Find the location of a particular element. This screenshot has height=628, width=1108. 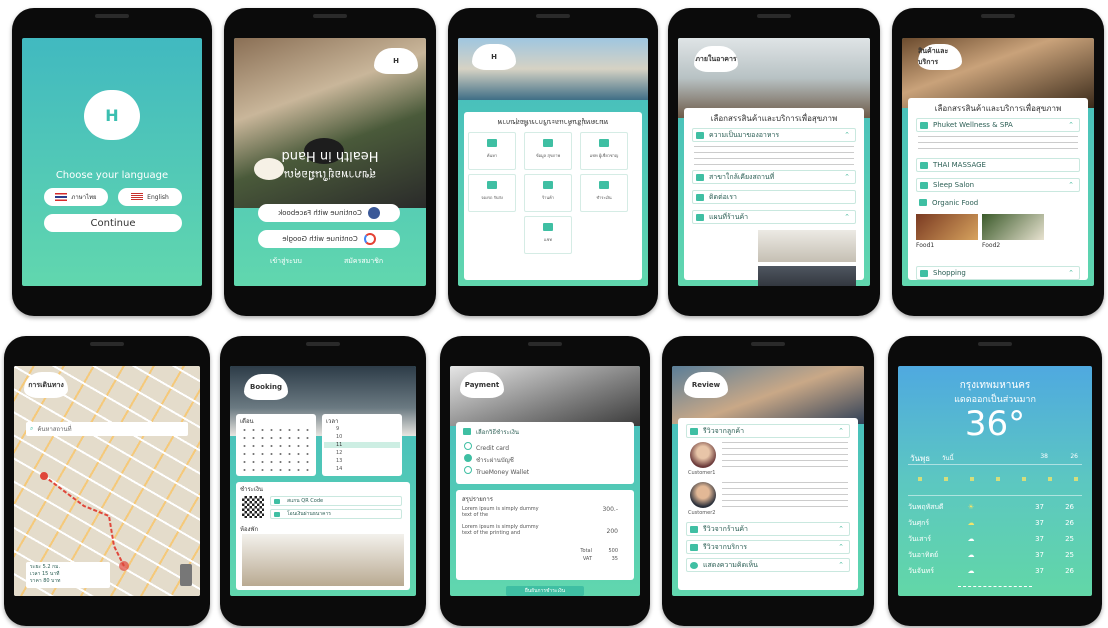

summary-header: สรุปรายการ is located at coordinates (478, 499).